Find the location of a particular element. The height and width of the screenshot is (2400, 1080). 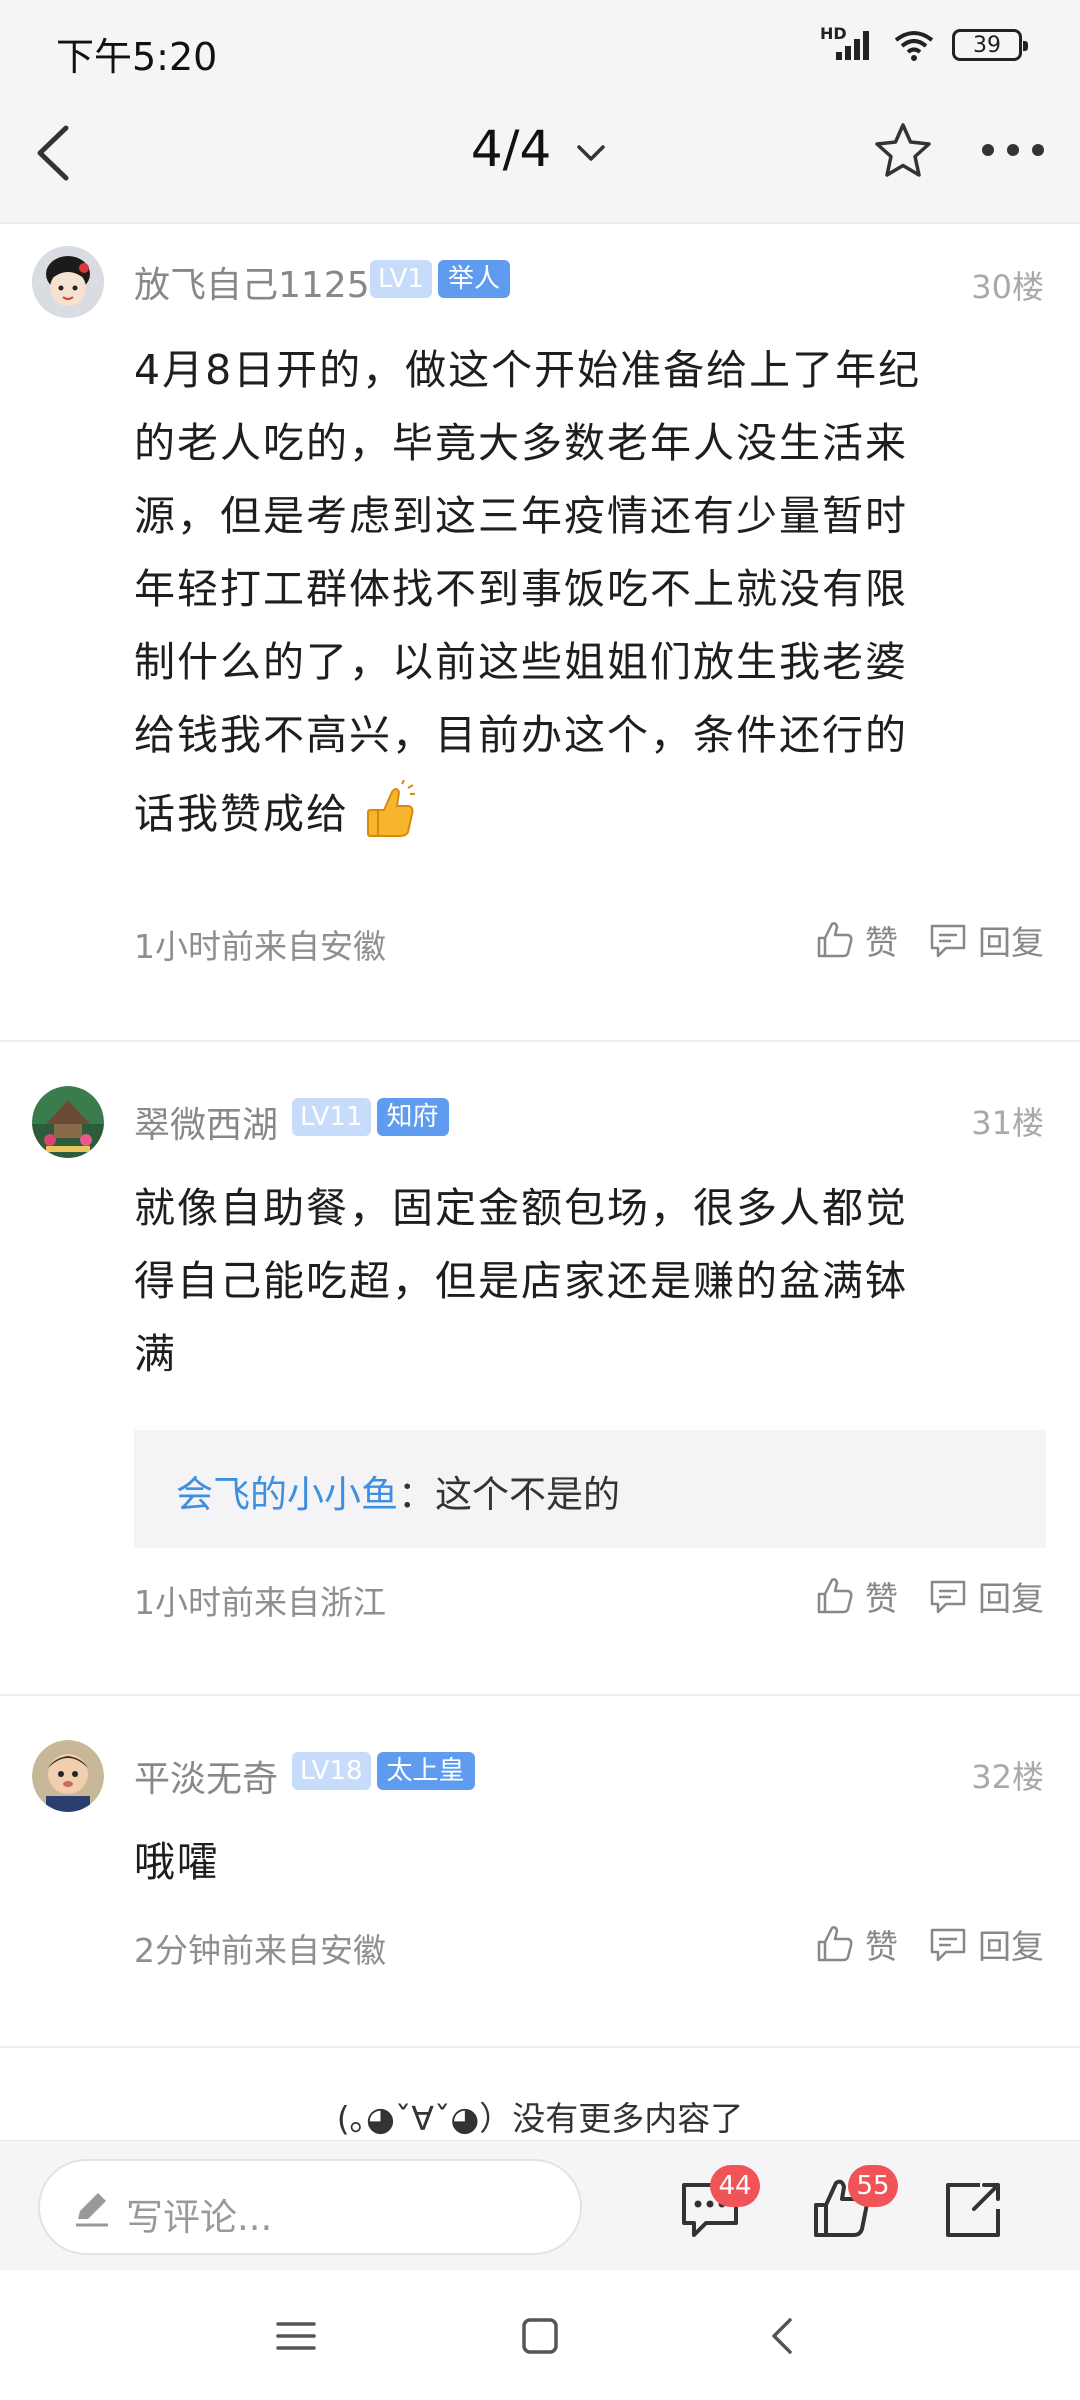

content-line: 得自己能吃超，但是店家还是赚的盆满钵 is located at coordinates (521, 1281).